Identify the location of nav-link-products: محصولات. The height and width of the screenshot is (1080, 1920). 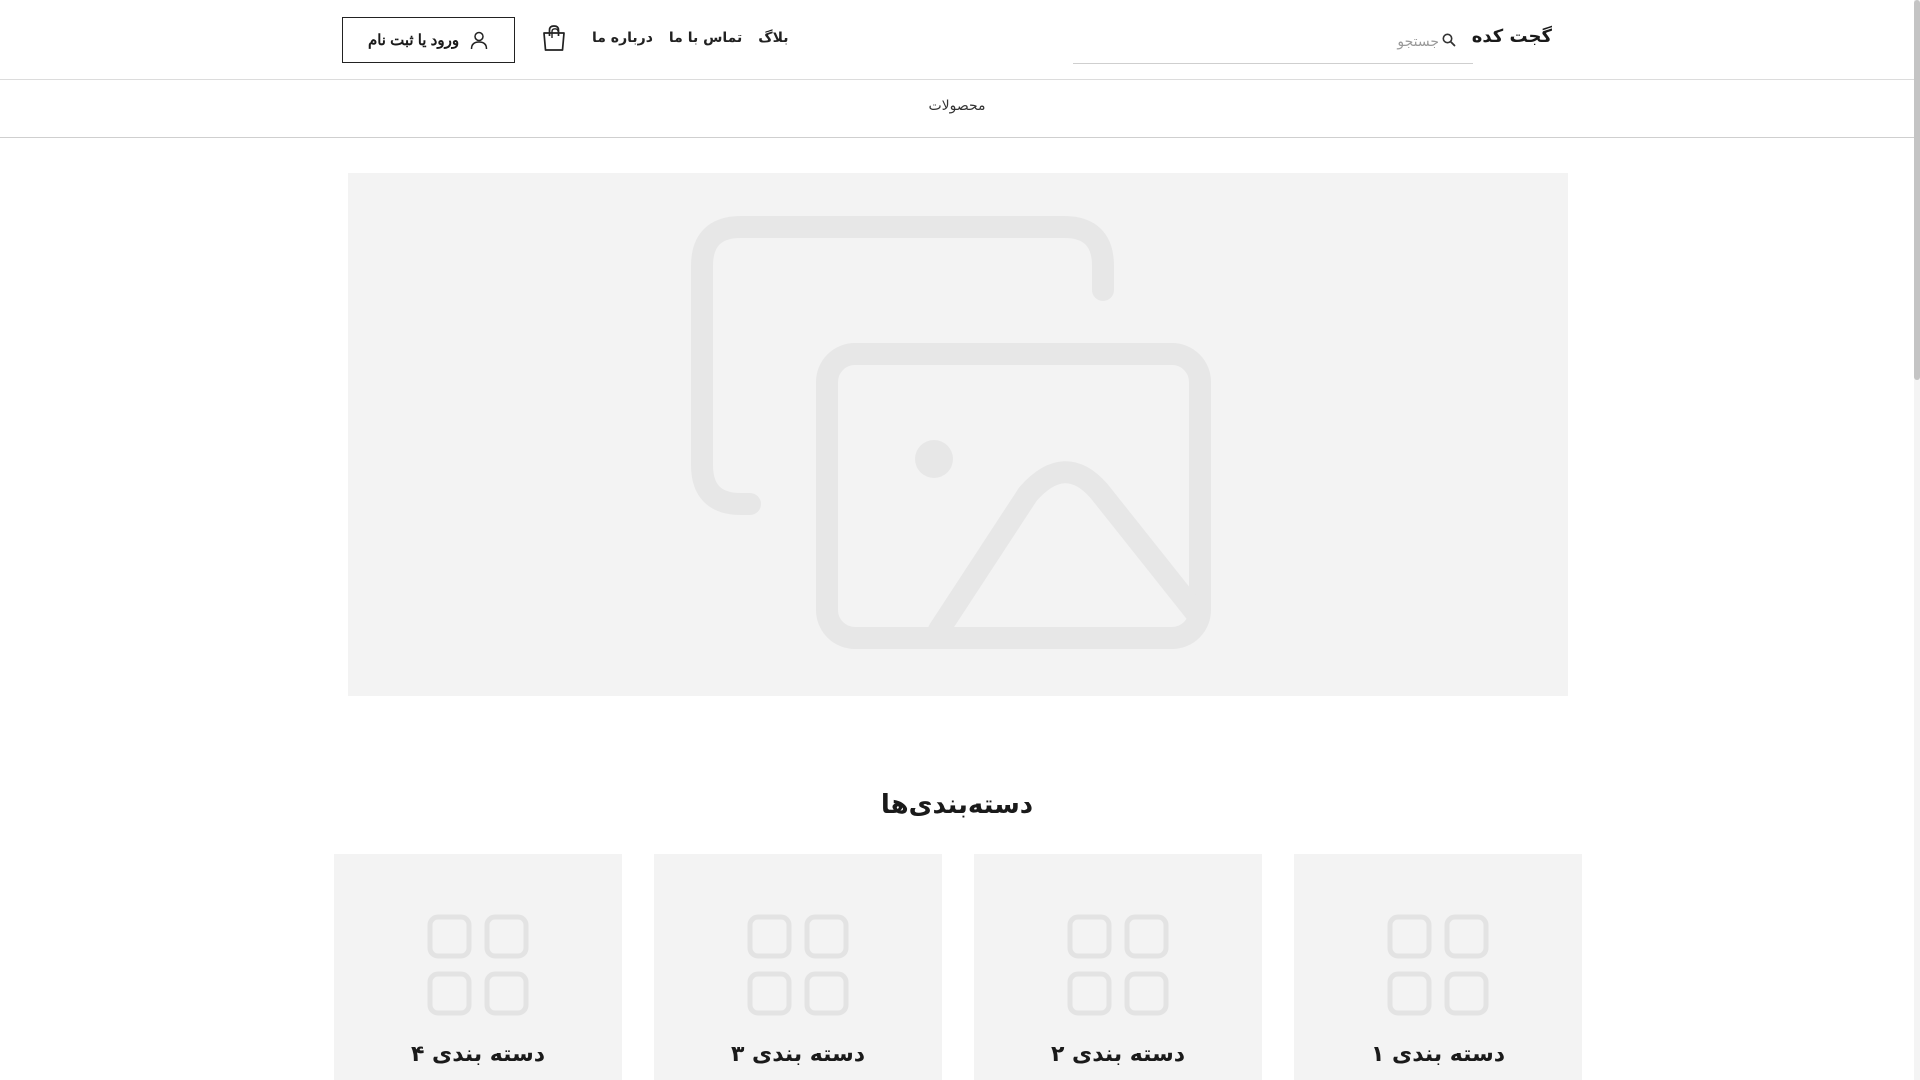
(957, 106).